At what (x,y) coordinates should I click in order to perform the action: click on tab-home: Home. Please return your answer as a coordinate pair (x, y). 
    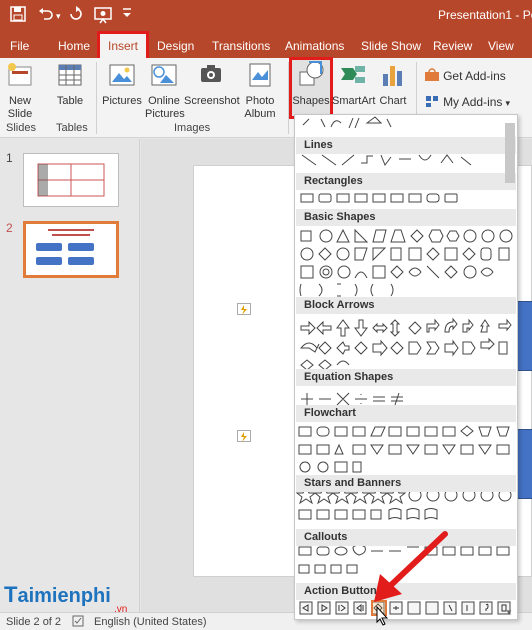
    Looking at the image, I should click on (74, 46).